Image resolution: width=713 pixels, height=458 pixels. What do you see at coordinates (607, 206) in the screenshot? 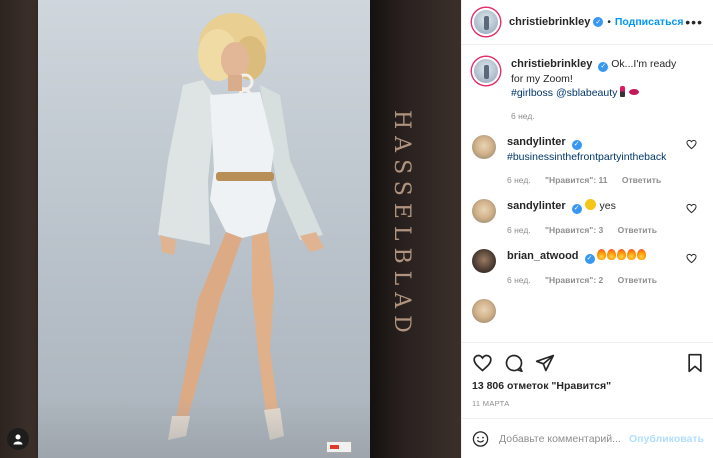
I see `comment-text: yes` at bounding box center [607, 206].